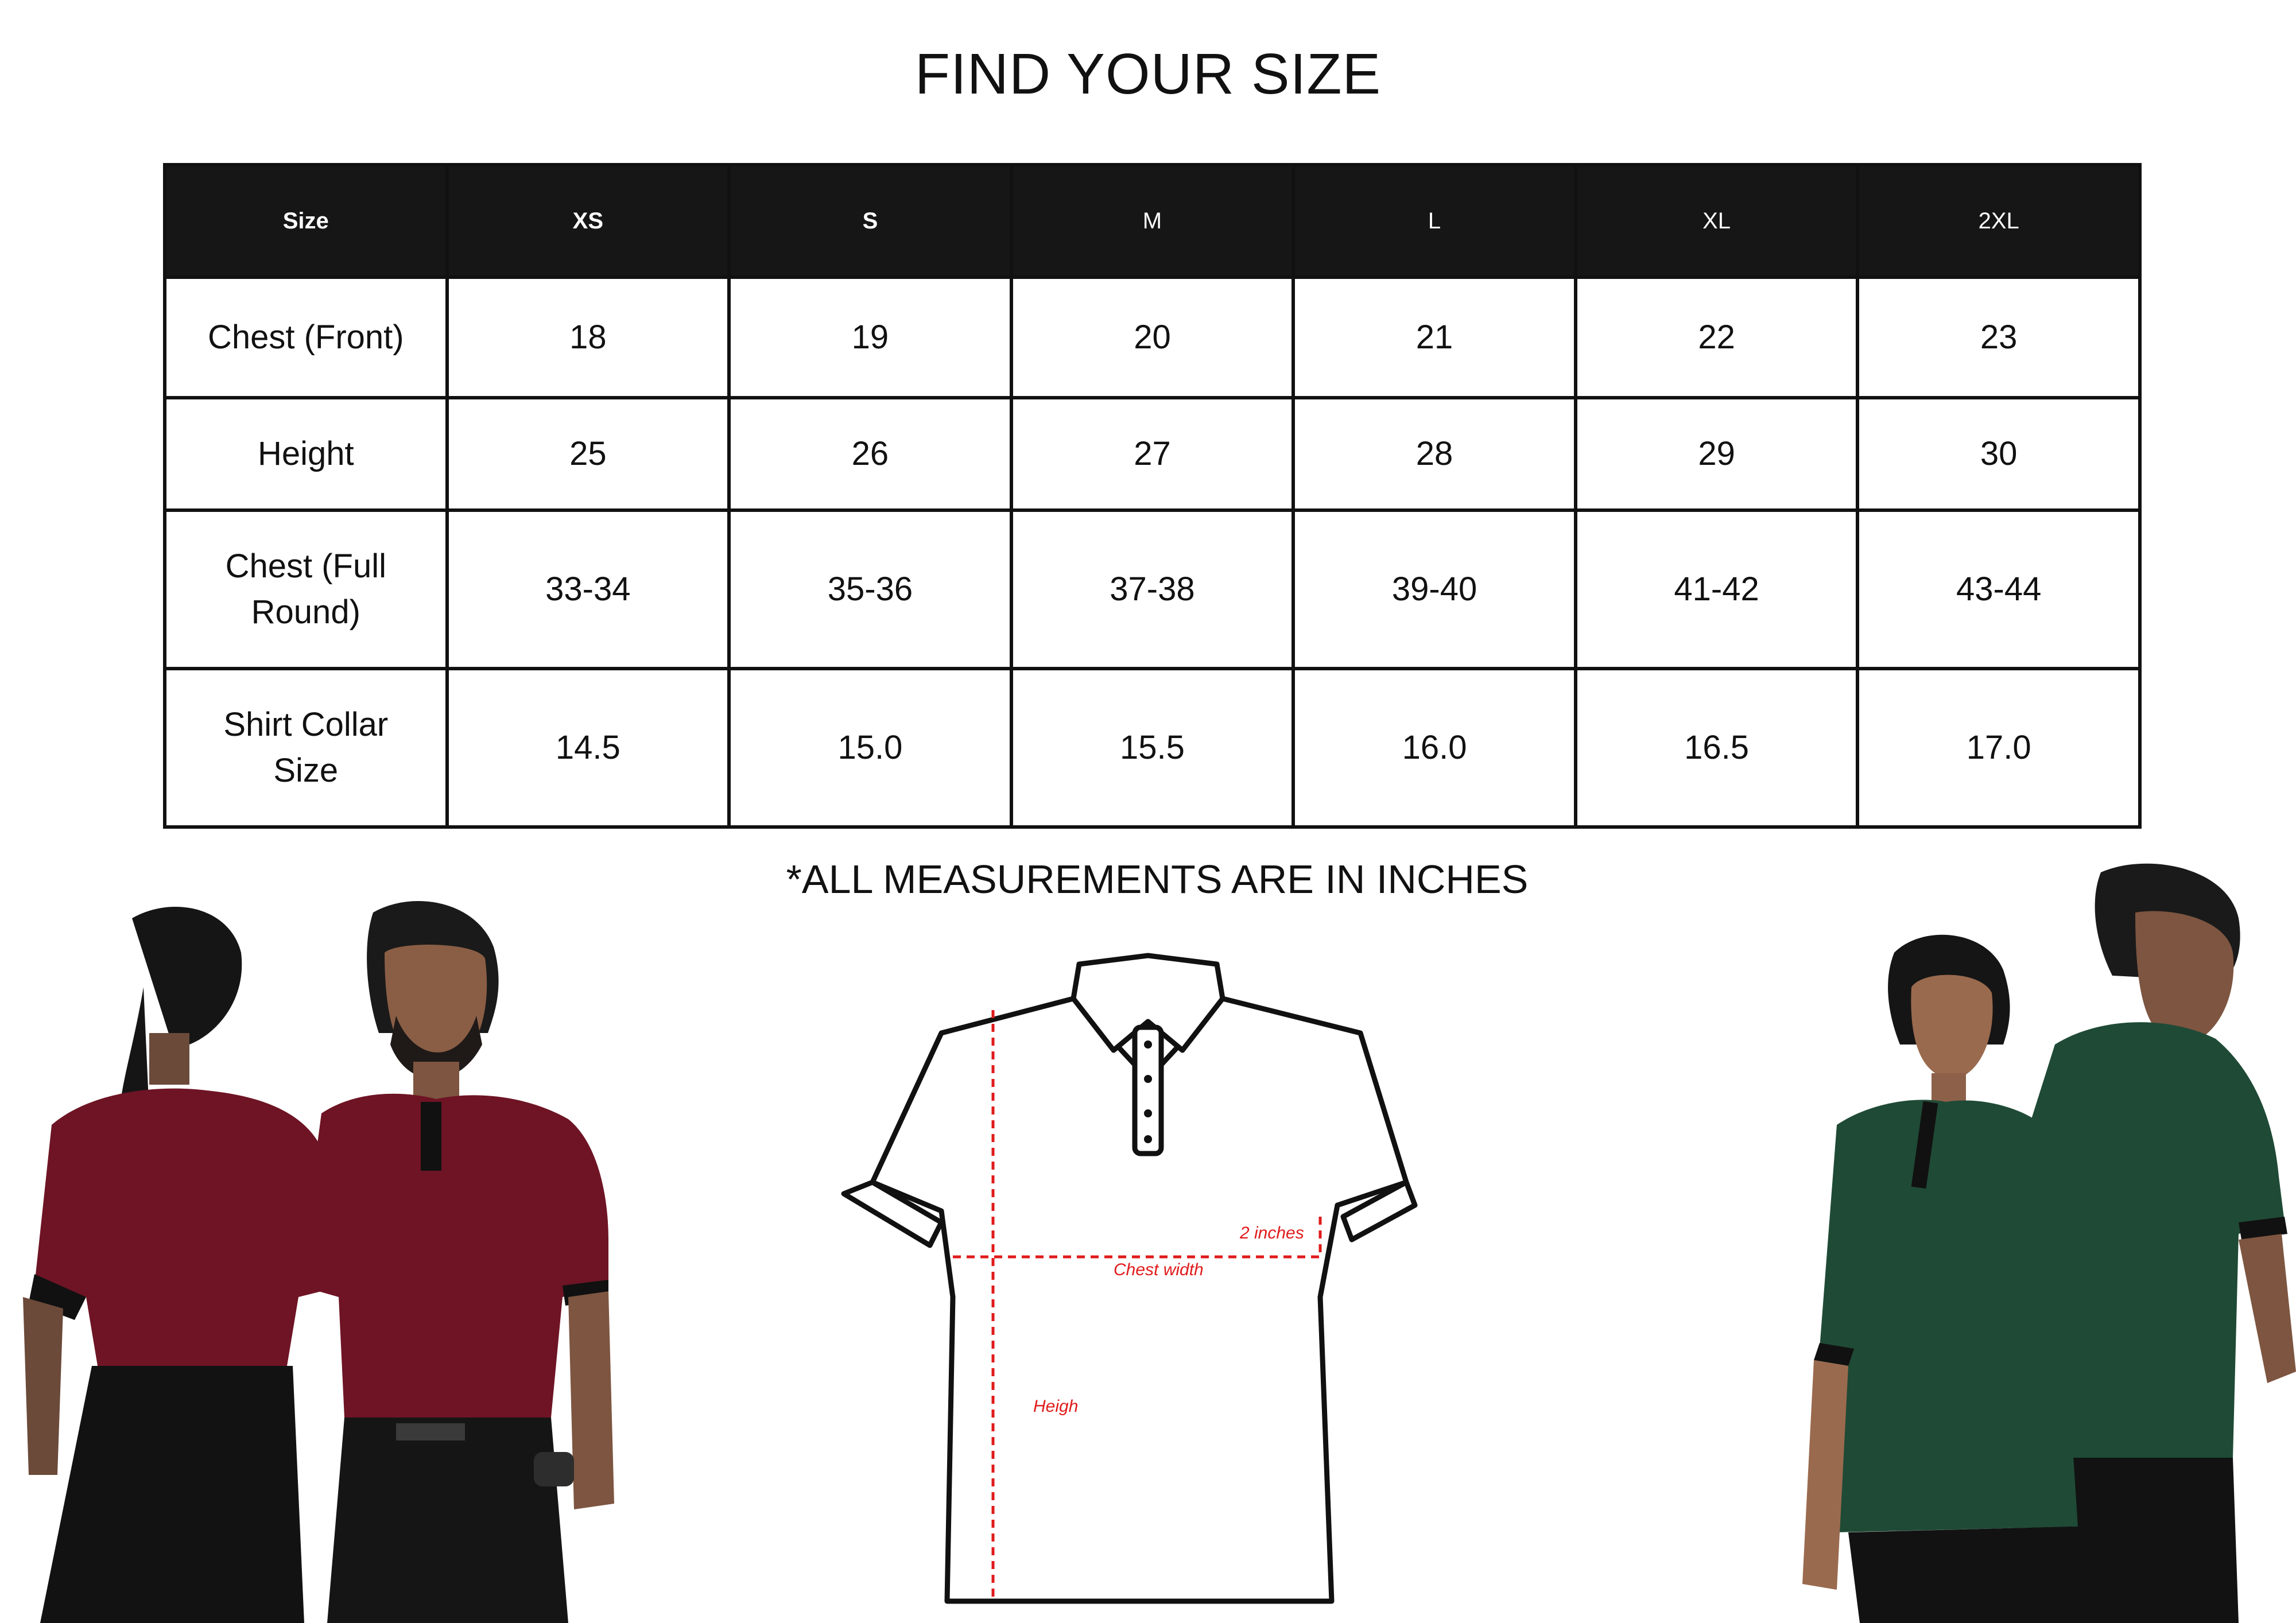  Describe the element at coordinates (588, 337) in the screenshot. I see `table-cell: 18` at that location.